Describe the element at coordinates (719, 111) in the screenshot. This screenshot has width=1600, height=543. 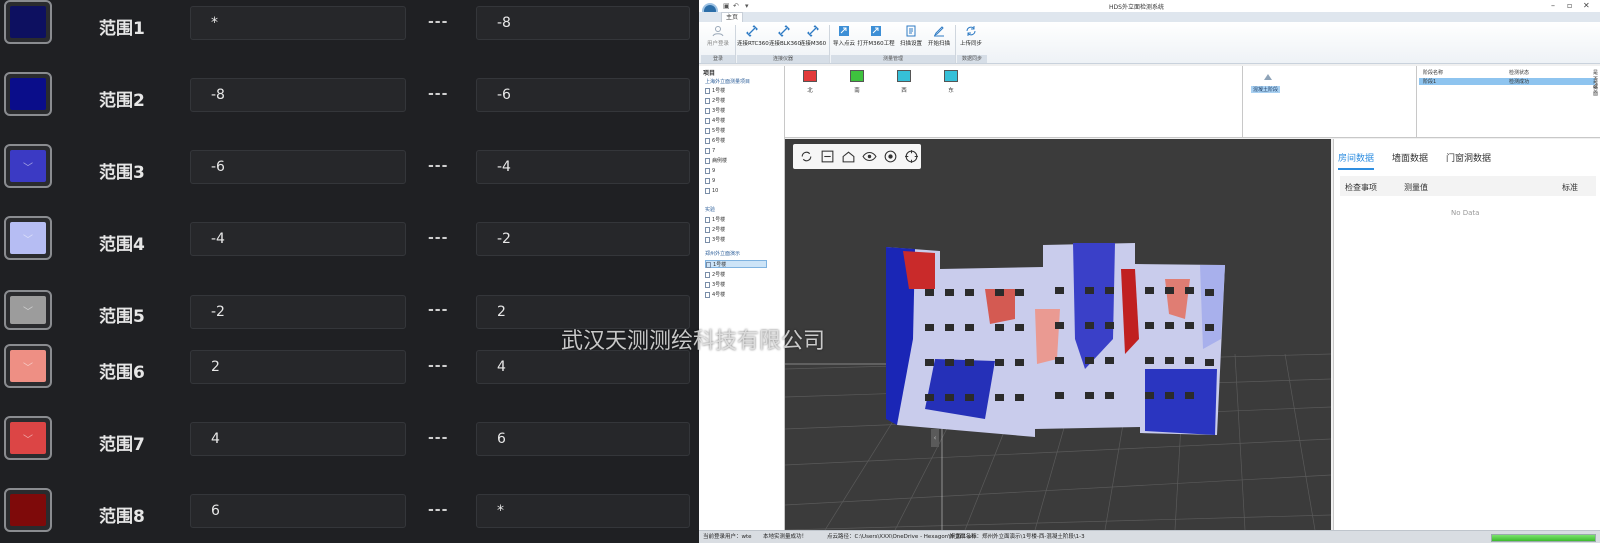
I see `tree-item-label: 3号楼` at that location.